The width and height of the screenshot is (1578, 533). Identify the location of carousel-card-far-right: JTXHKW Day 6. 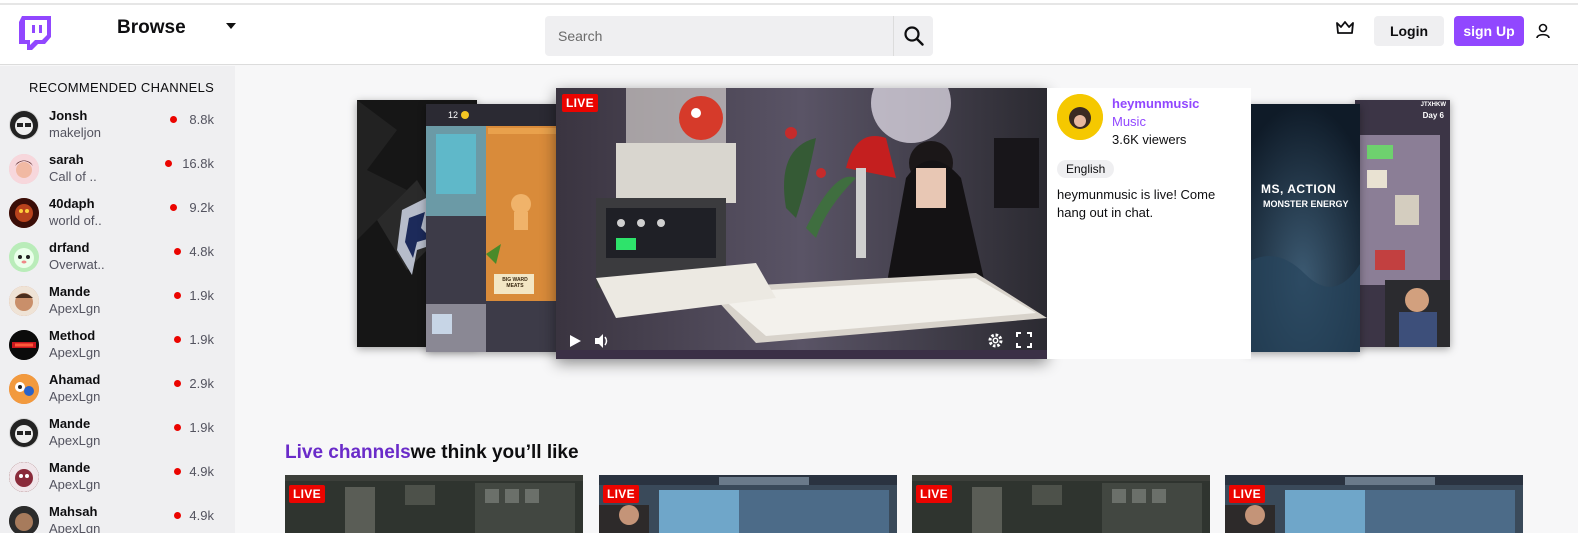
(1402, 223).